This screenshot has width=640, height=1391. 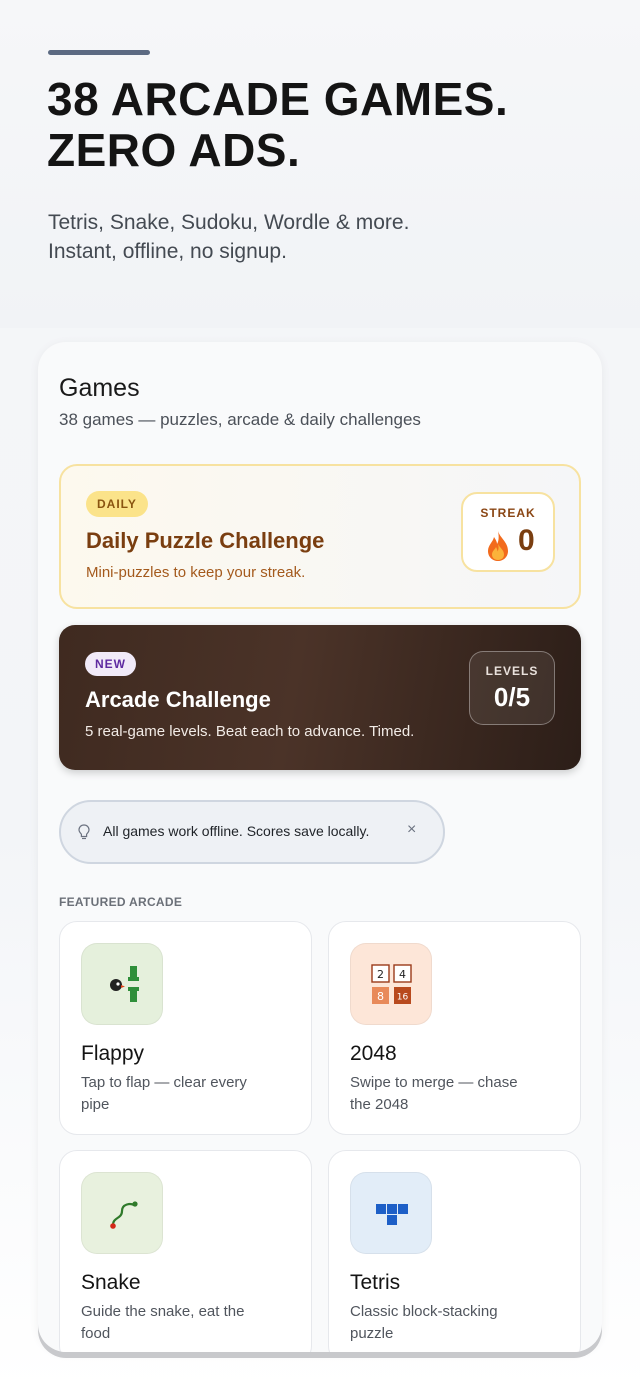 What do you see at coordinates (454, 1251) in the screenshot?
I see `game-card-tetris: Tetris Classic block-stacking puzzle` at bounding box center [454, 1251].